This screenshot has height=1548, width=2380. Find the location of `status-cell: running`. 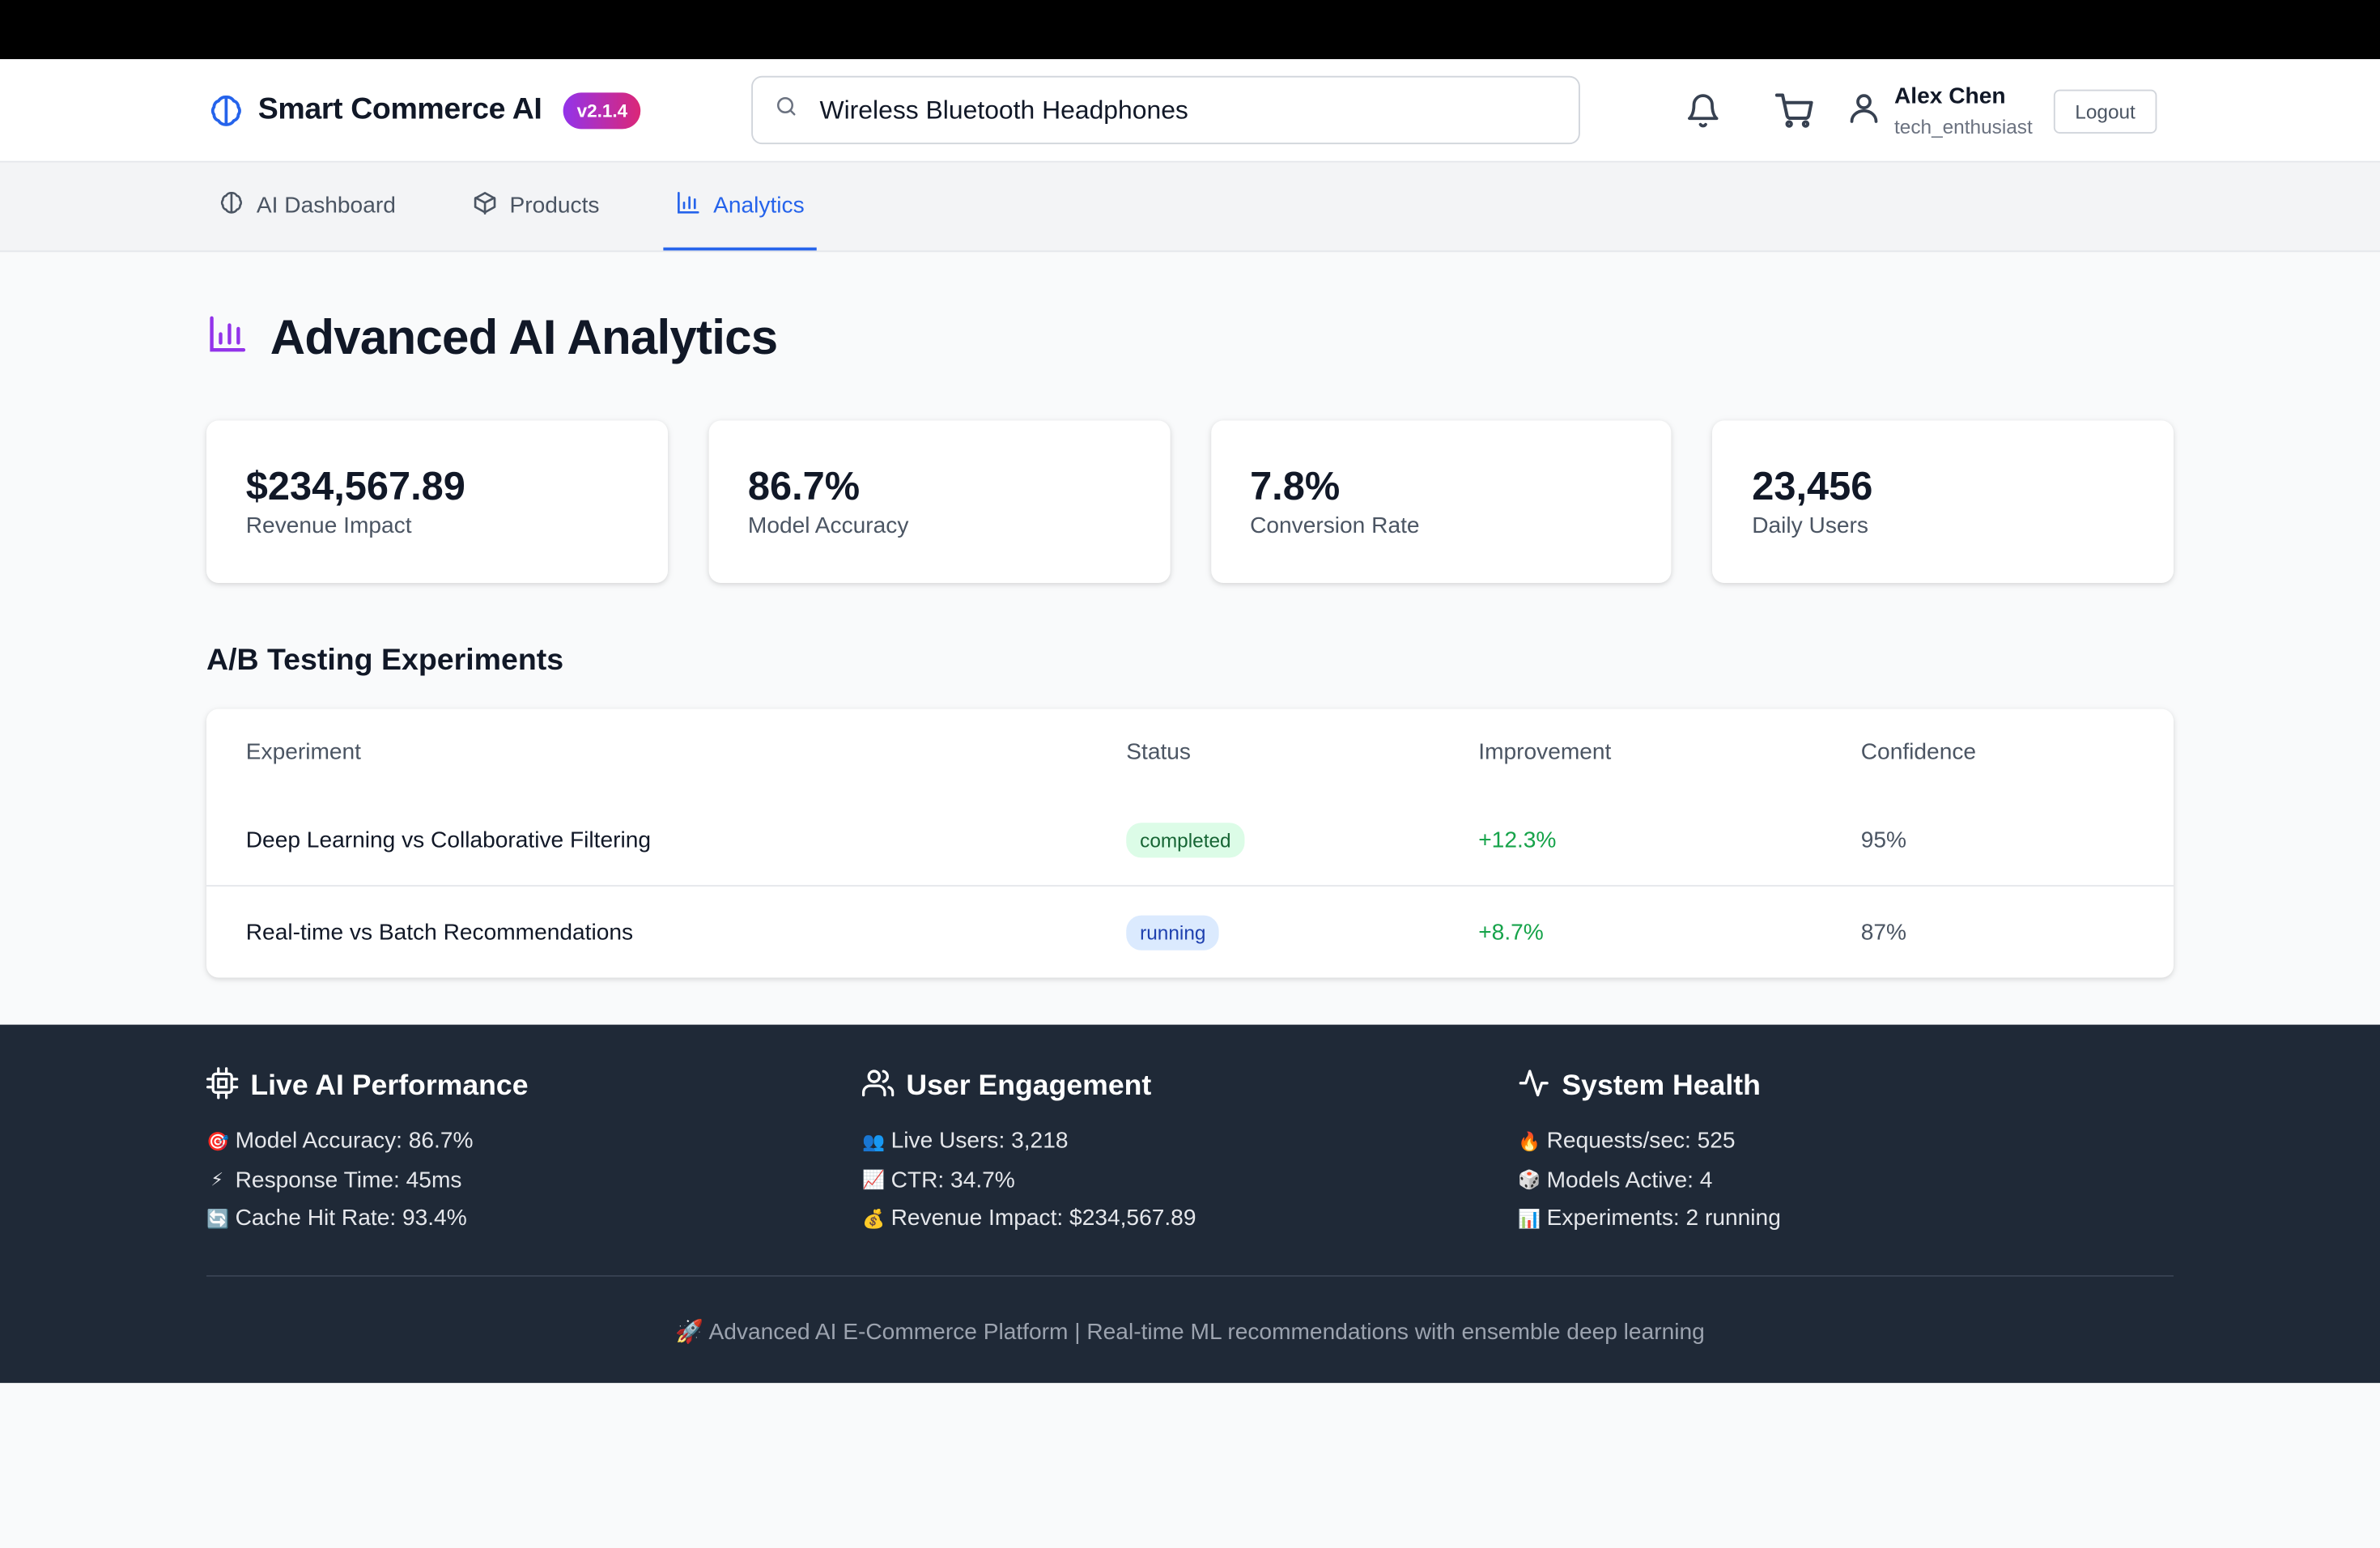

status-cell: running is located at coordinates (1302, 932).